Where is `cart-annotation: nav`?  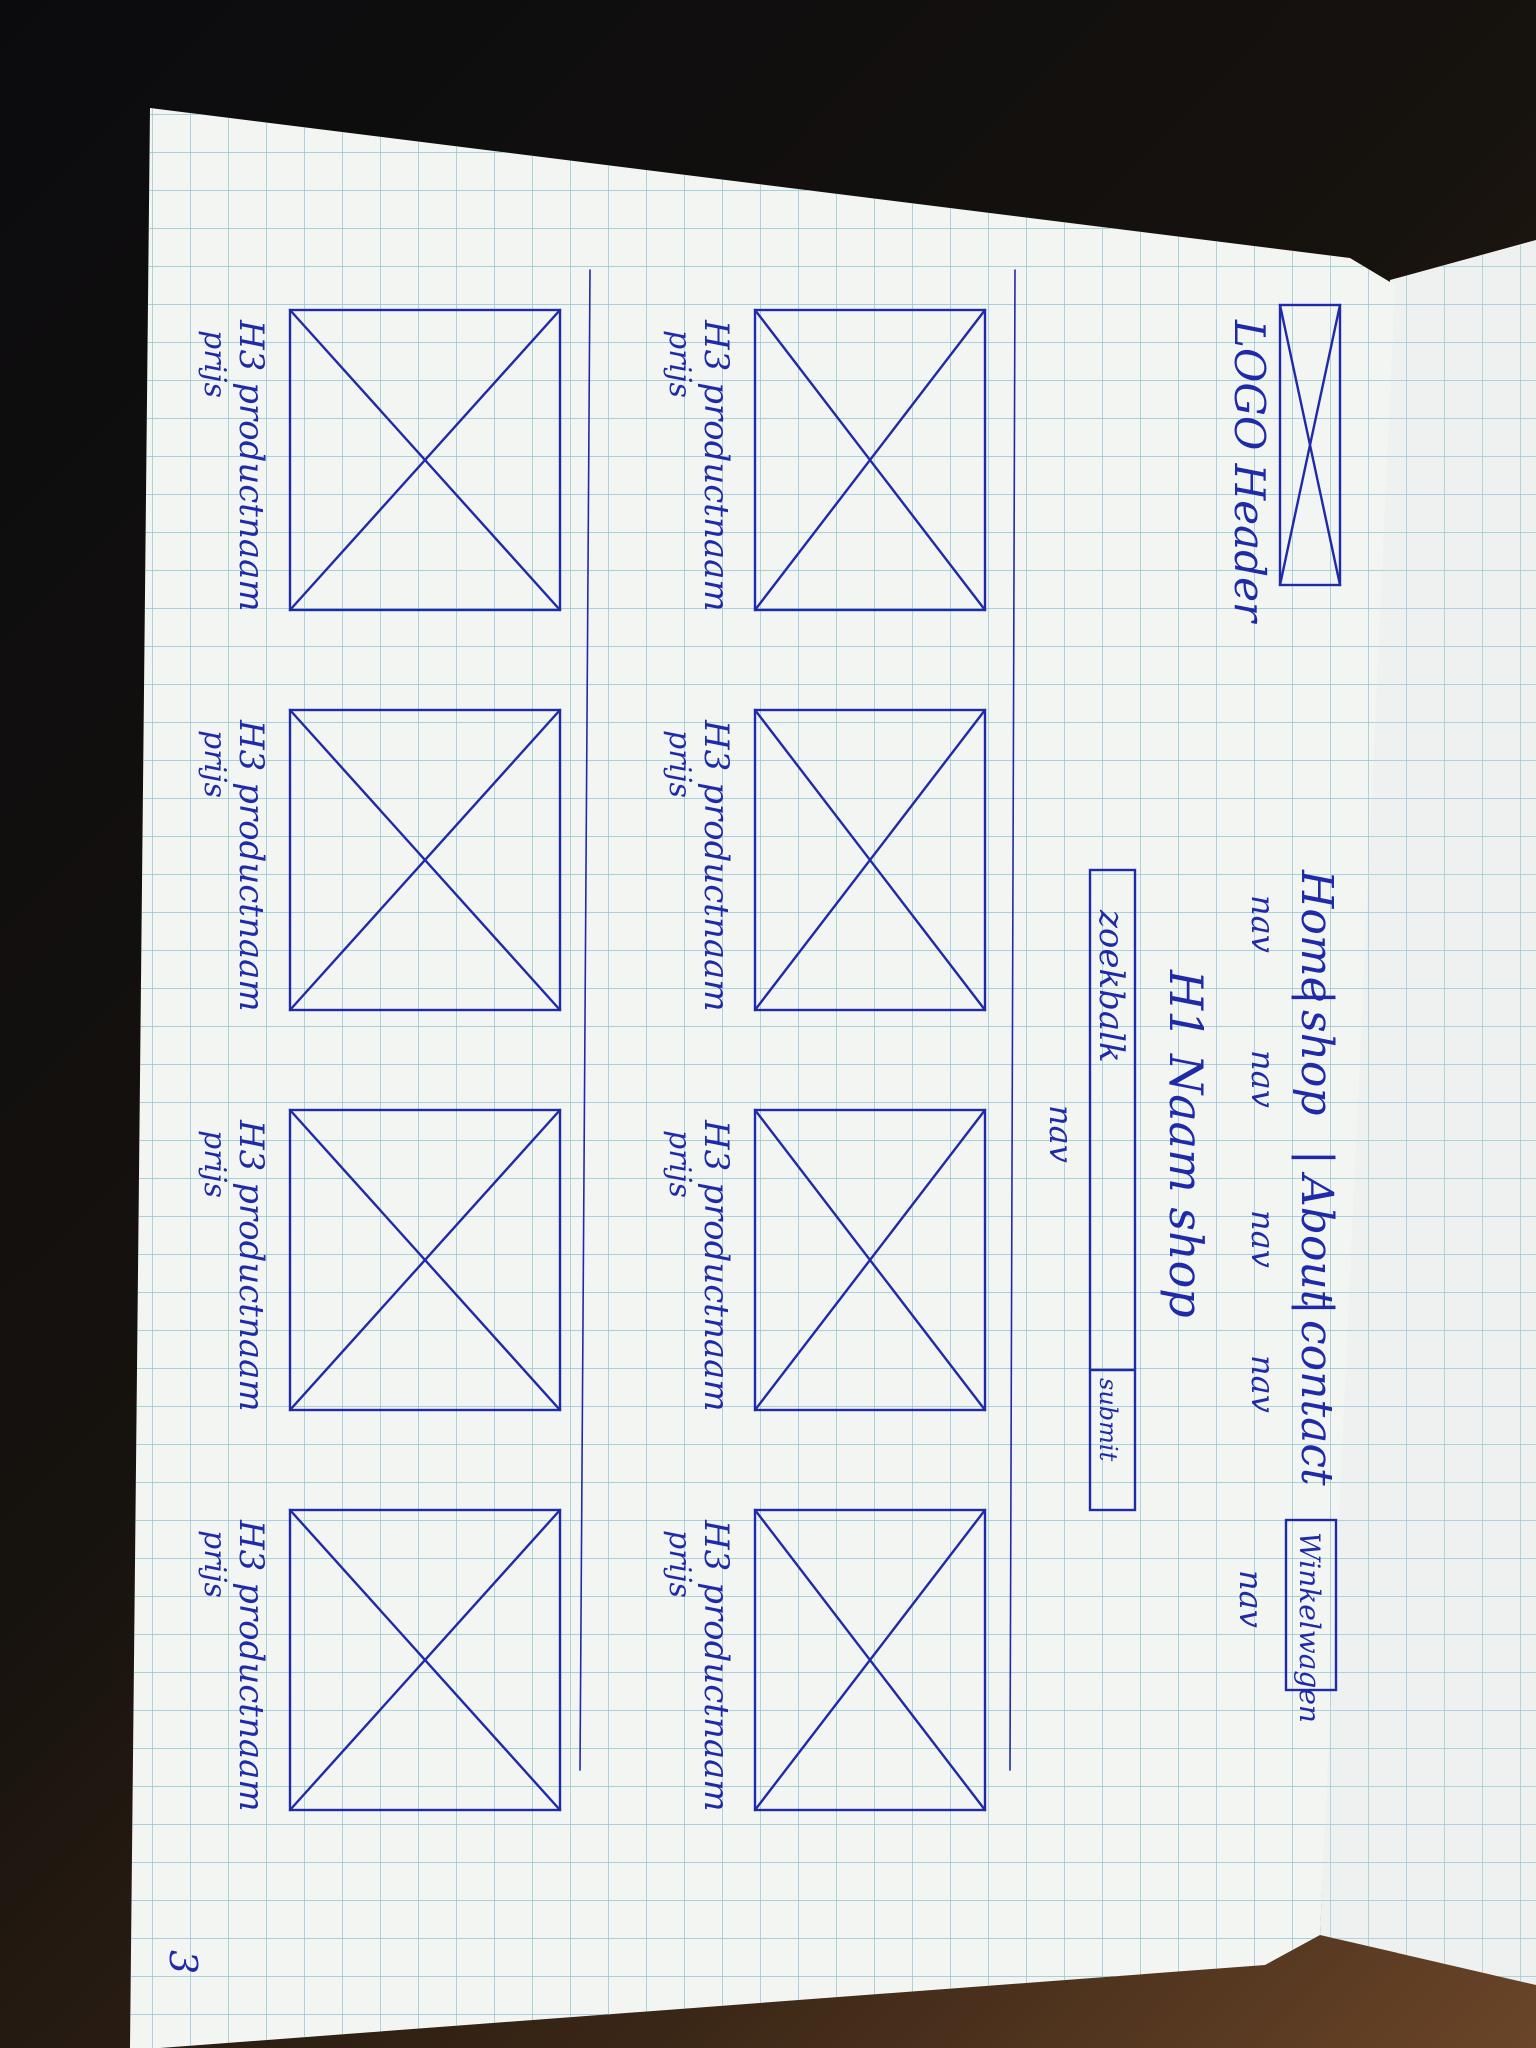
cart-annotation: nav is located at coordinates (1251, 1599).